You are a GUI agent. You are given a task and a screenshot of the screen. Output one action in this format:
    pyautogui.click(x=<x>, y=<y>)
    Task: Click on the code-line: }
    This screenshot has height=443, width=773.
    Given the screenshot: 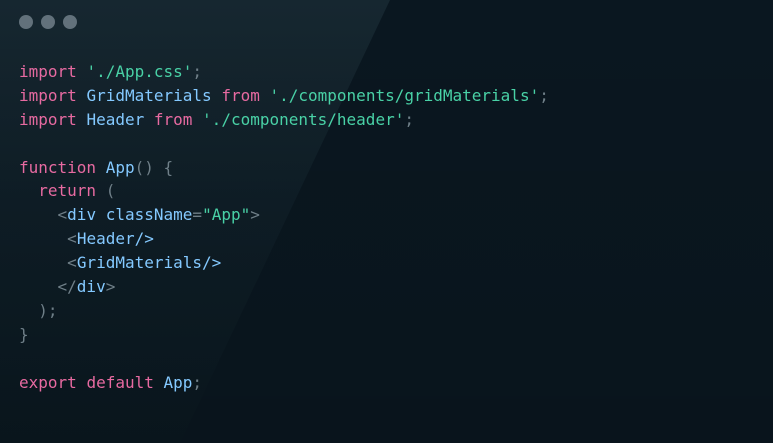 What is the action you would take?
    pyautogui.click(x=284, y=335)
    